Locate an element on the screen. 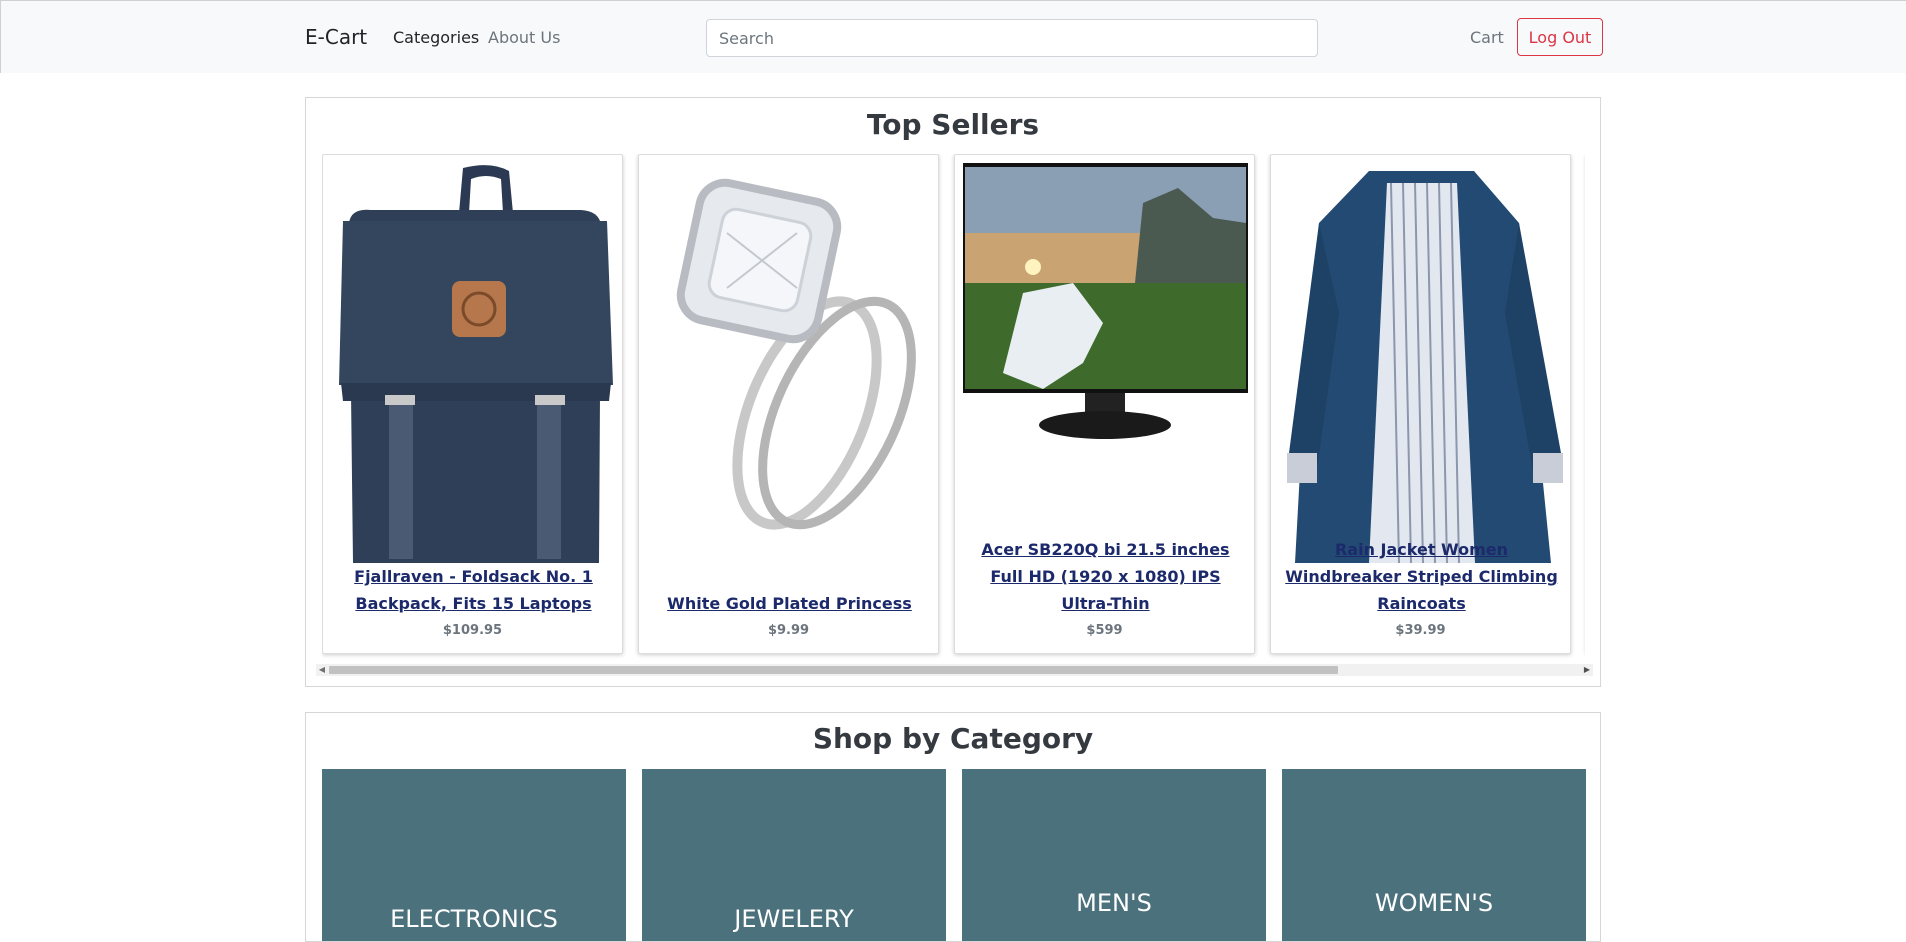 Image resolution: width=1906 pixels, height=942 pixels. nav-categories: Categories is located at coordinates (436, 37).